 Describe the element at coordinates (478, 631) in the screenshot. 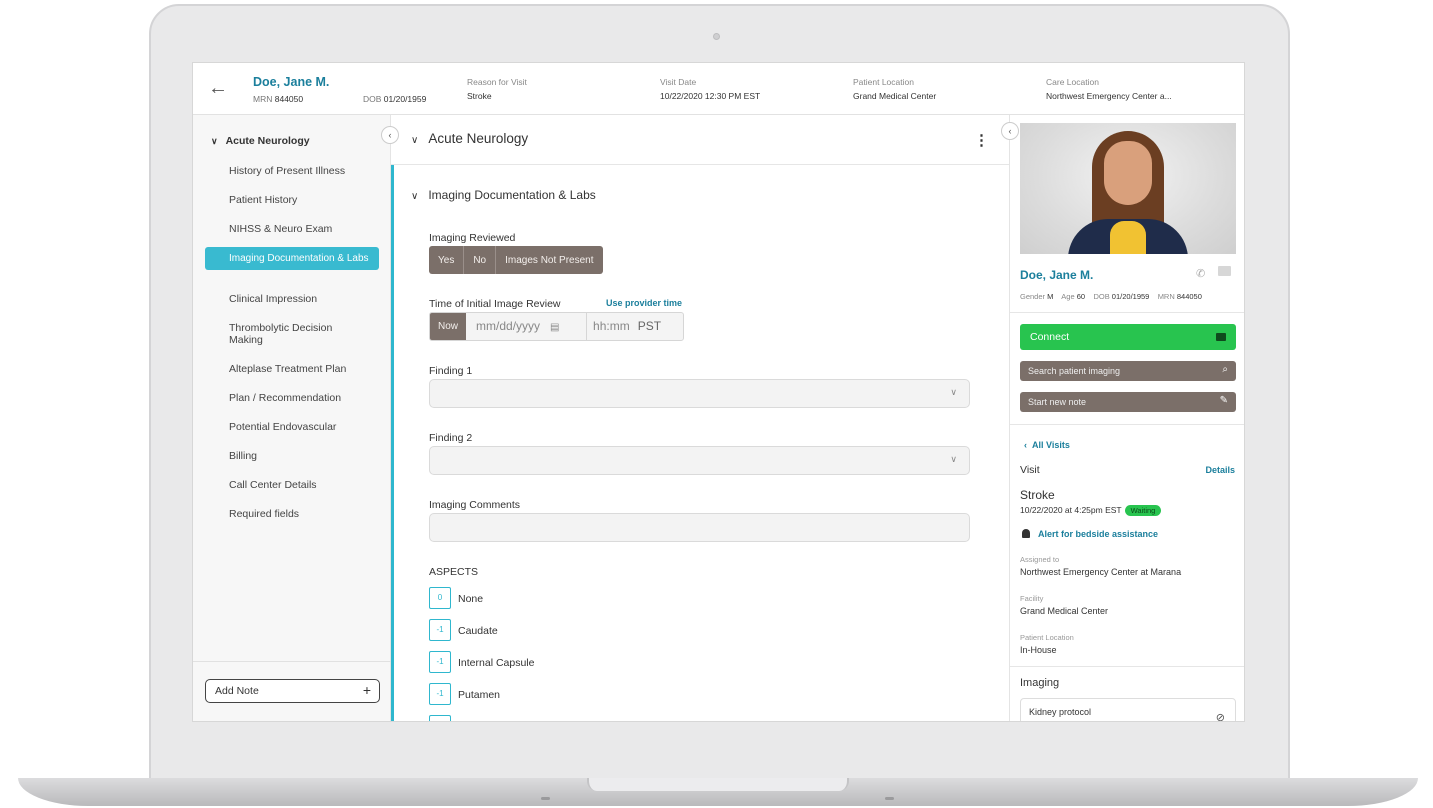

I see `aspects-caudate-label: Caudate` at that location.